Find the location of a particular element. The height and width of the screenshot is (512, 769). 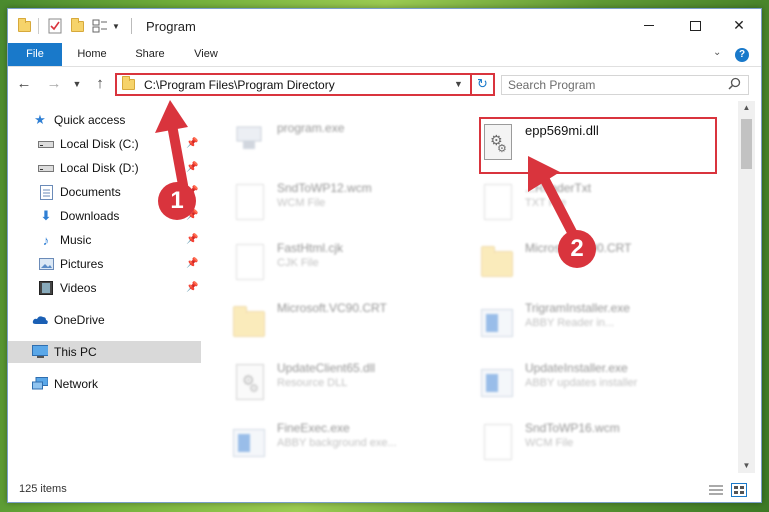

step-badge-1: 1 is located at coordinates (177, 201).